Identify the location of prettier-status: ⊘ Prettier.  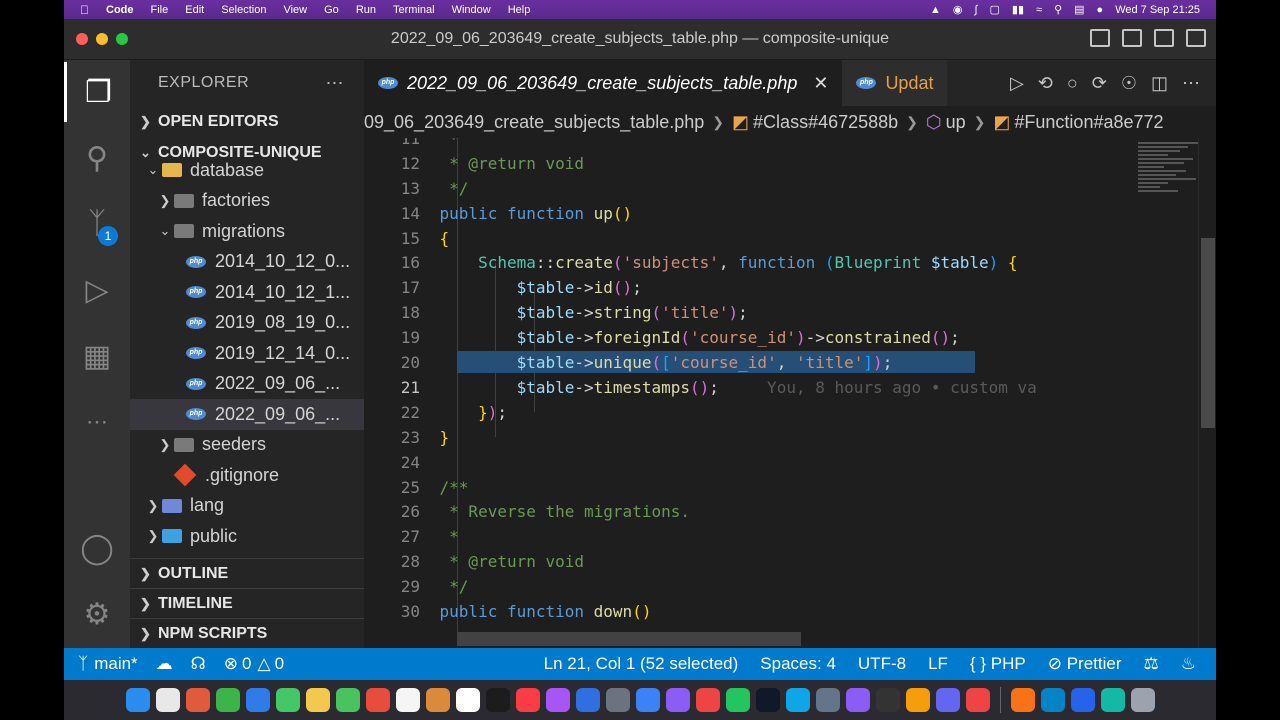
(1085, 664).